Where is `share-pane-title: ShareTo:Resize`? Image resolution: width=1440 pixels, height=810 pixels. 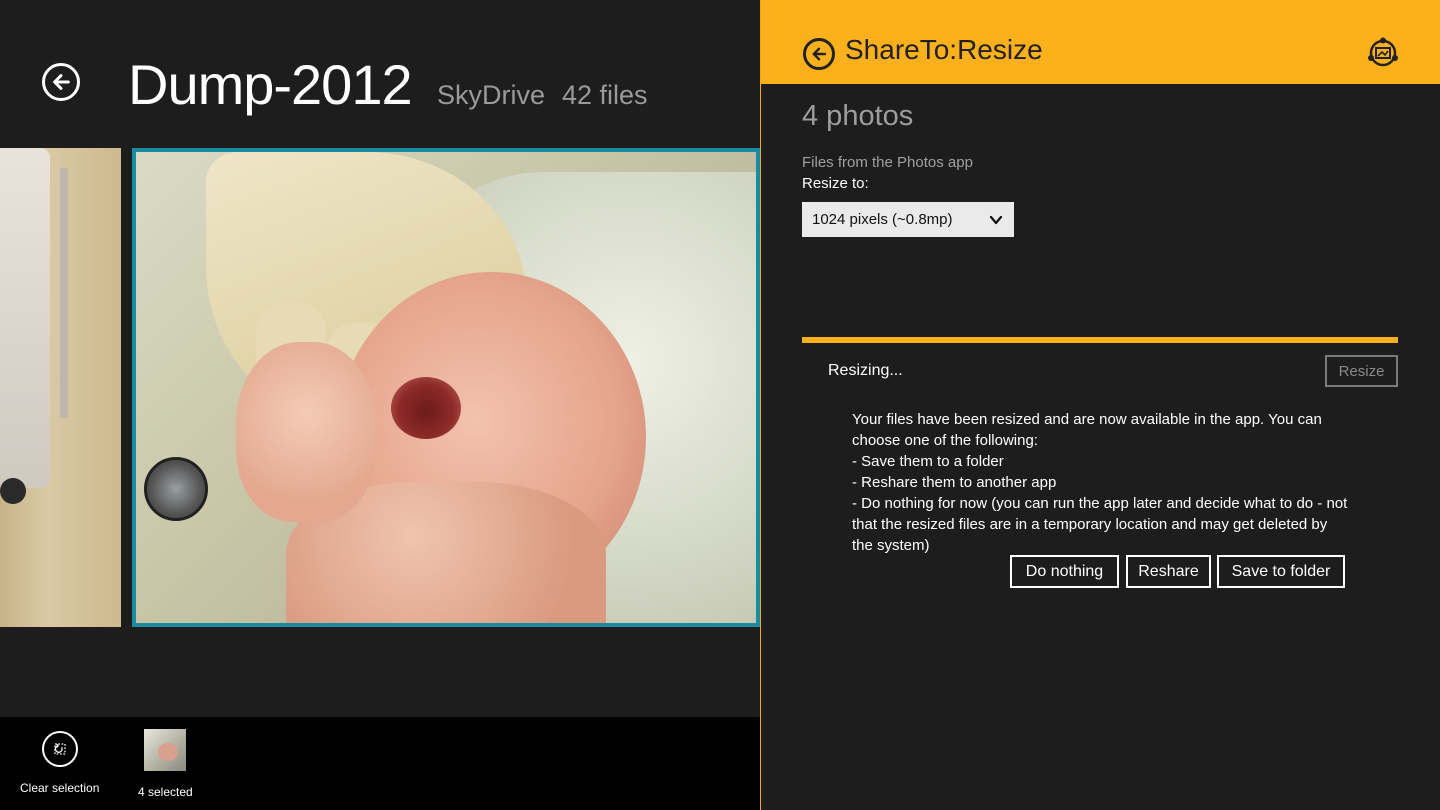
share-pane-title: ShareTo:Resize is located at coordinates (944, 49).